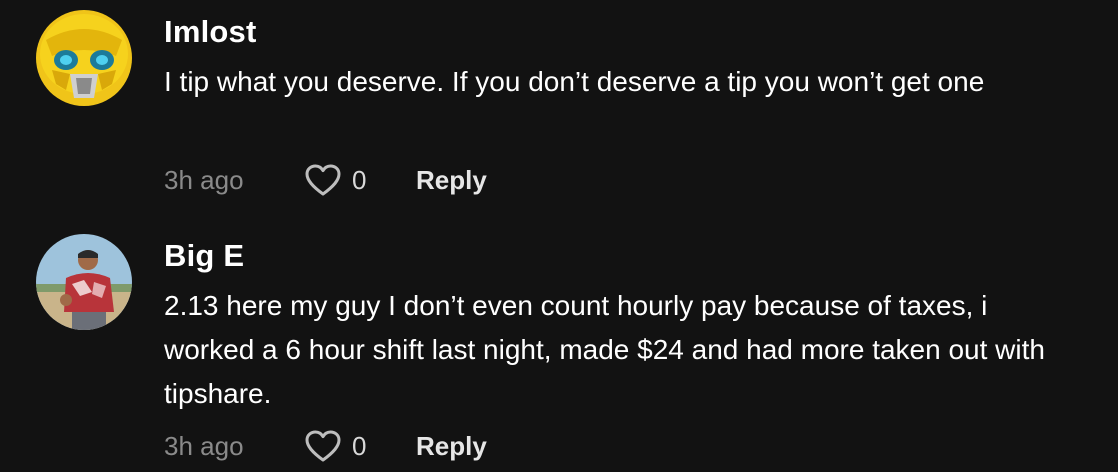 The width and height of the screenshot is (1118, 472). I want to click on comment-username: Imlost, so click(210, 32).